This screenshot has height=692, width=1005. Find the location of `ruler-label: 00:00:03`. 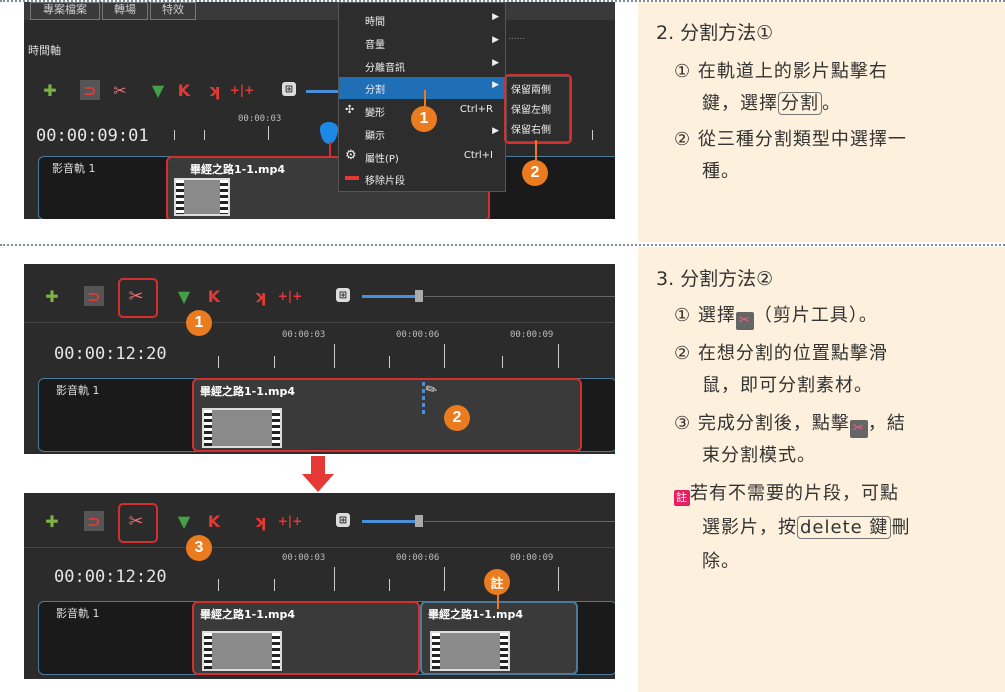

ruler-label: 00:00:03 is located at coordinates (260, 119).